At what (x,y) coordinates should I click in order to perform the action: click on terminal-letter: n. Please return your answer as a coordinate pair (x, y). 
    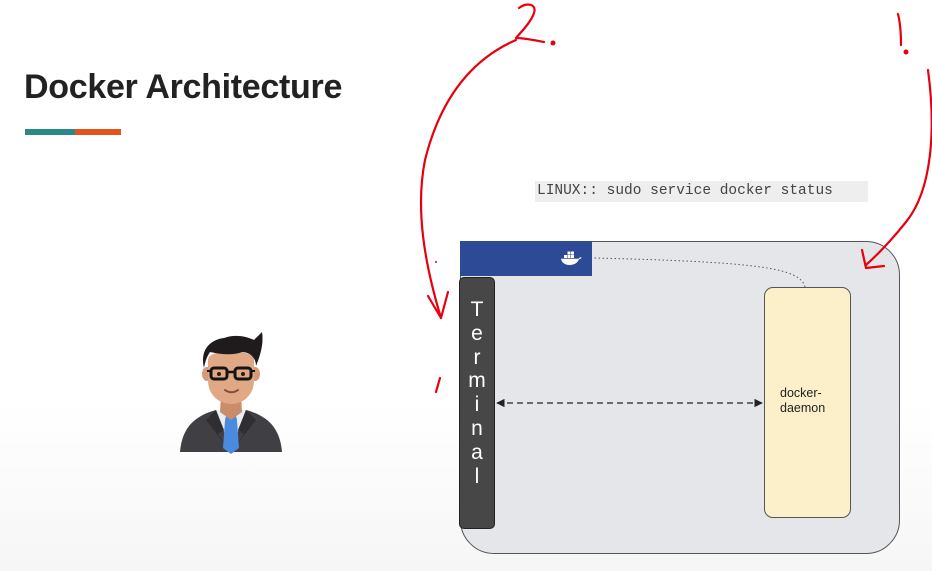
    Looking at the image, I should click on (477, 428).